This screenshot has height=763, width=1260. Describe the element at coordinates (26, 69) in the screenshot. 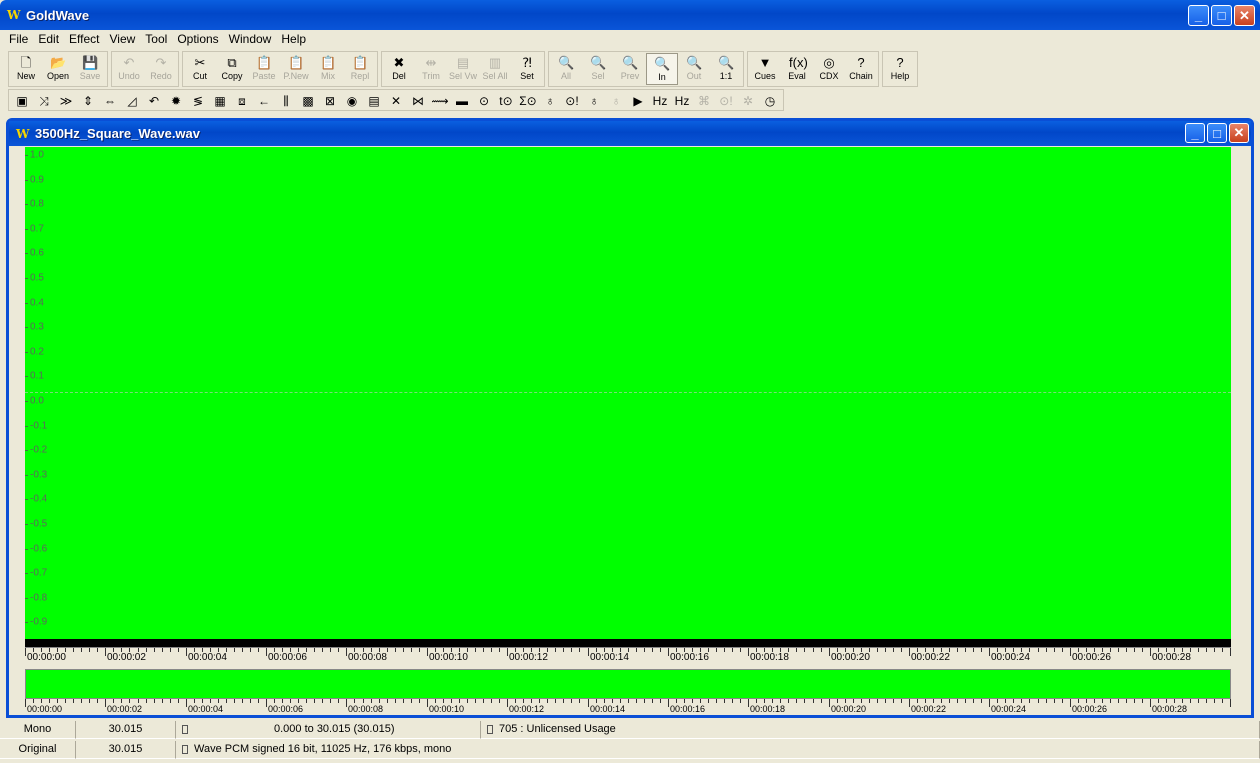

I see `new-button: 🗋 New` at that location.